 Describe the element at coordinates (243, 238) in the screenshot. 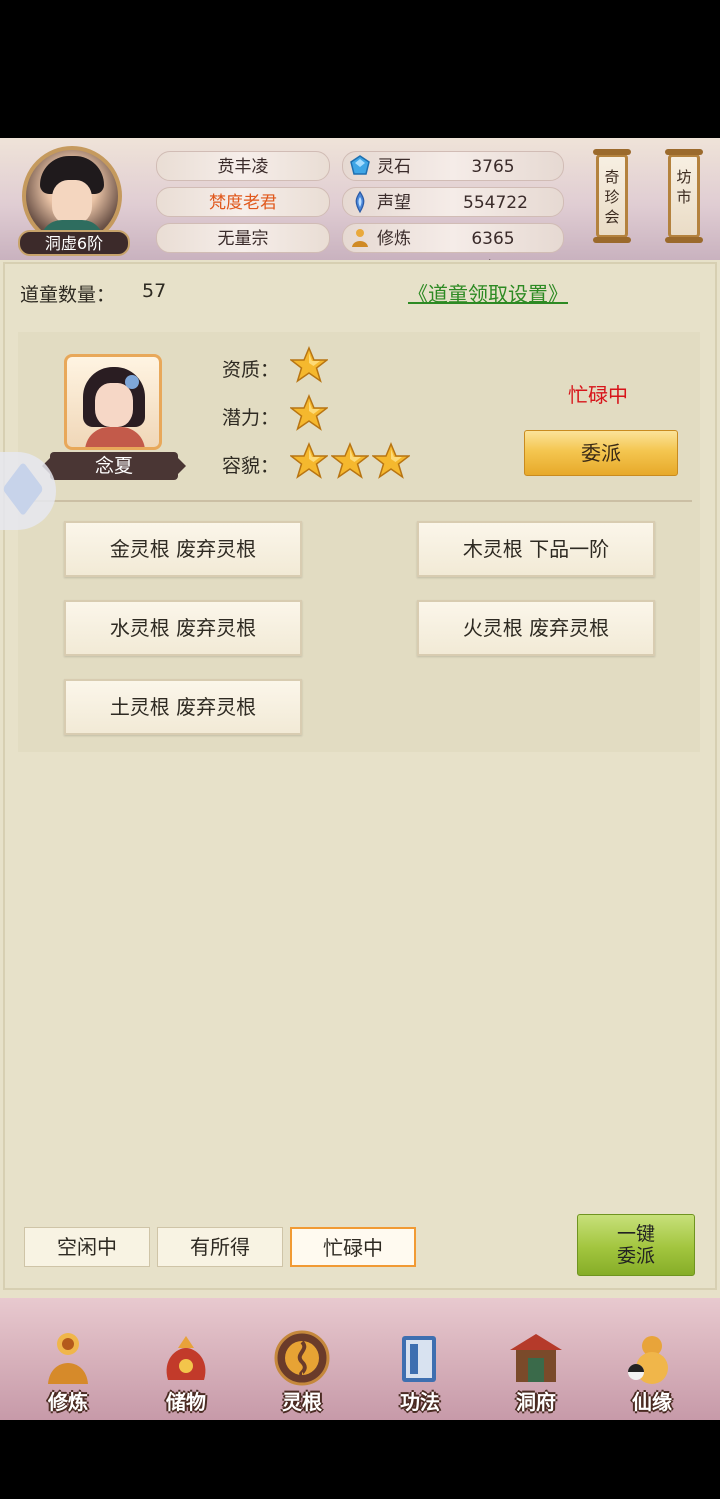

I see `sect-name: 无量宗` at that location.